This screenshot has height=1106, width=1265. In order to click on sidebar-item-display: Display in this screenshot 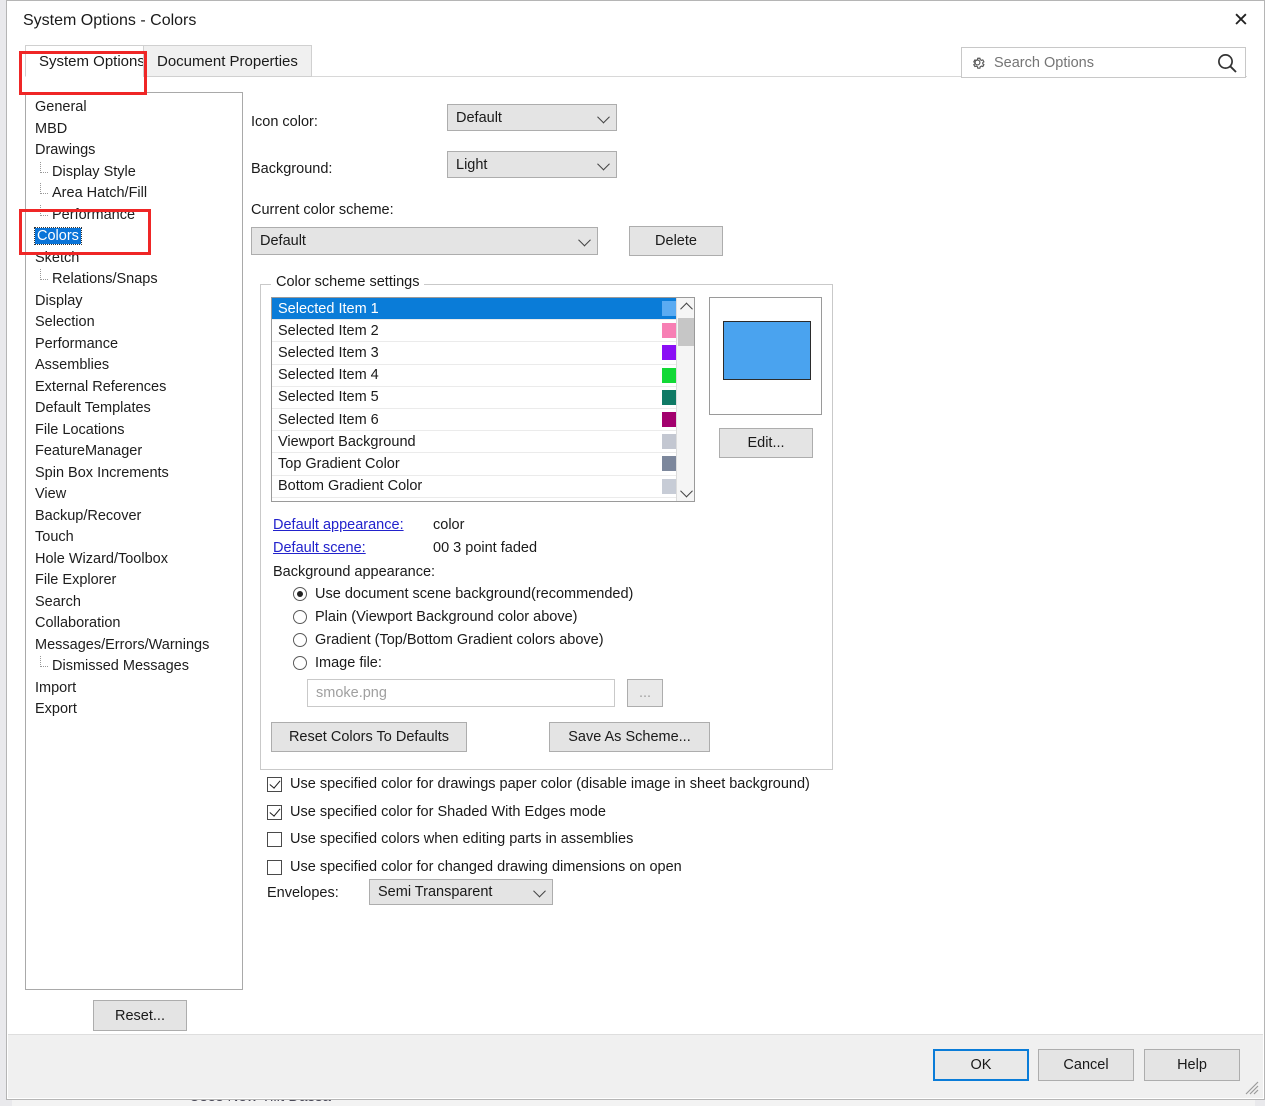, I will do `click(134, 302)`.